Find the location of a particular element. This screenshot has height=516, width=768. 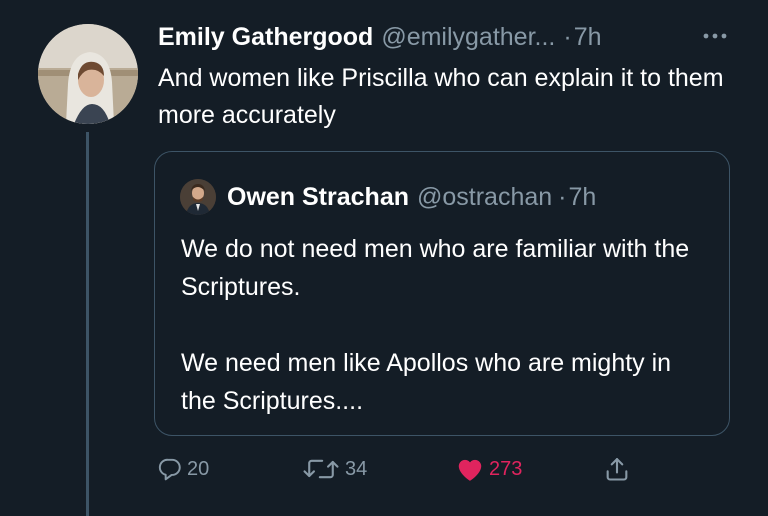

retweet-icon is located at coordinates (321, 469).